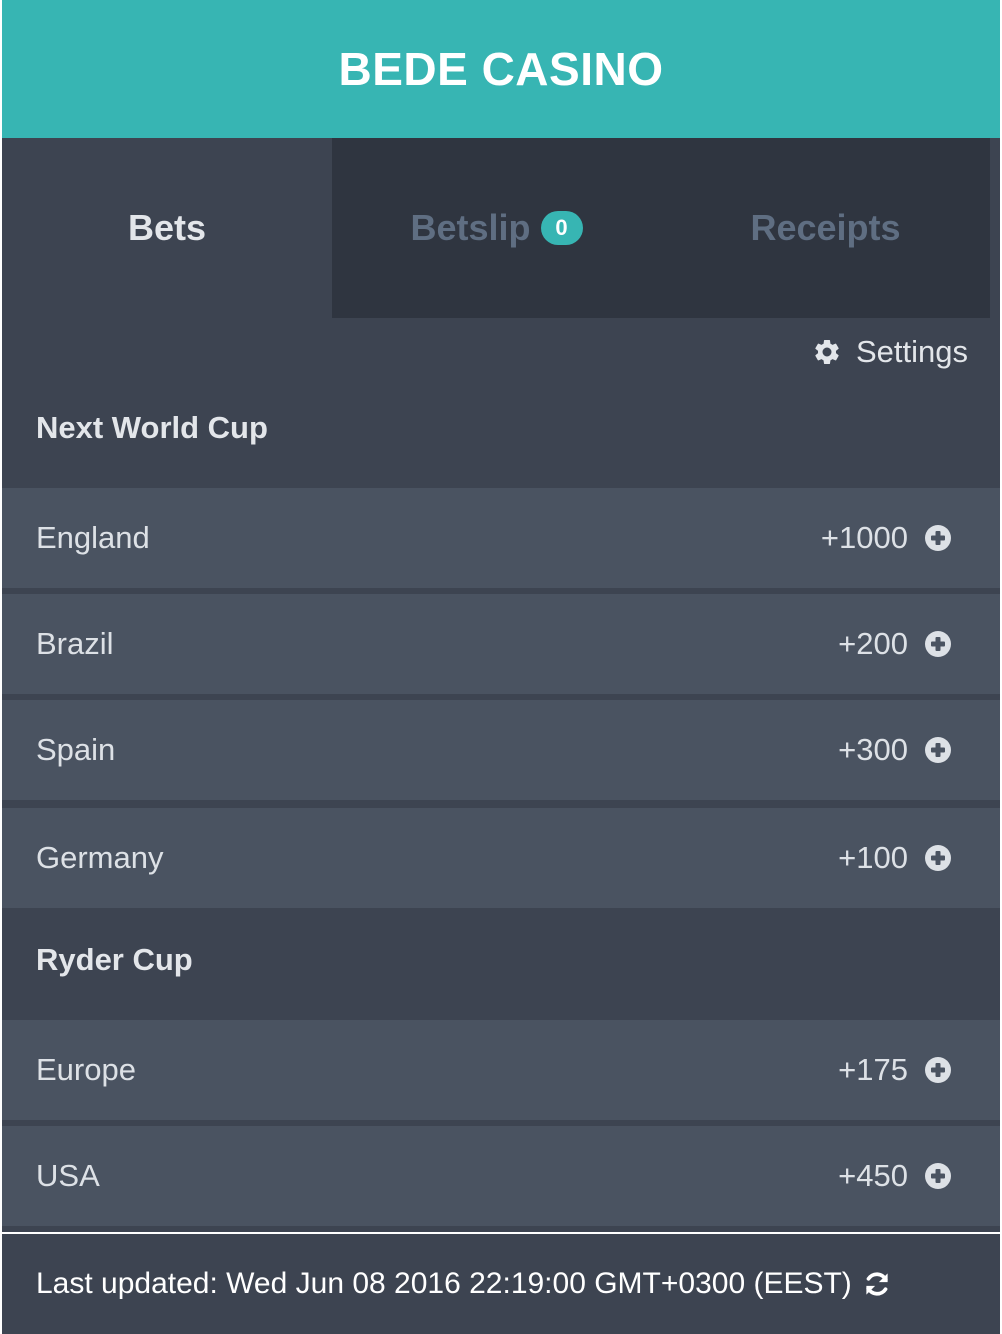 The width and height of the screenshot is (1002, 1334). I want to click on app-title: BEDE CASINO, so click(501, 69).